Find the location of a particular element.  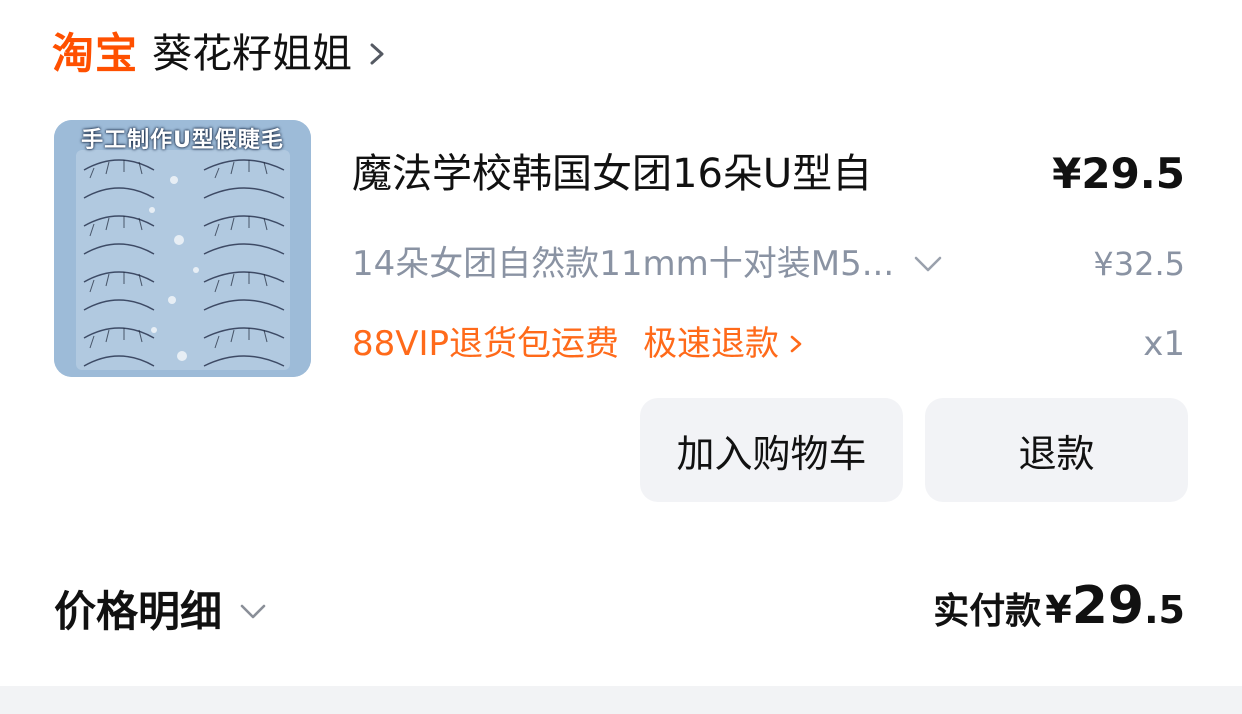

store-name: 葵花籽姐姐 is located at coordinates (252, 54).